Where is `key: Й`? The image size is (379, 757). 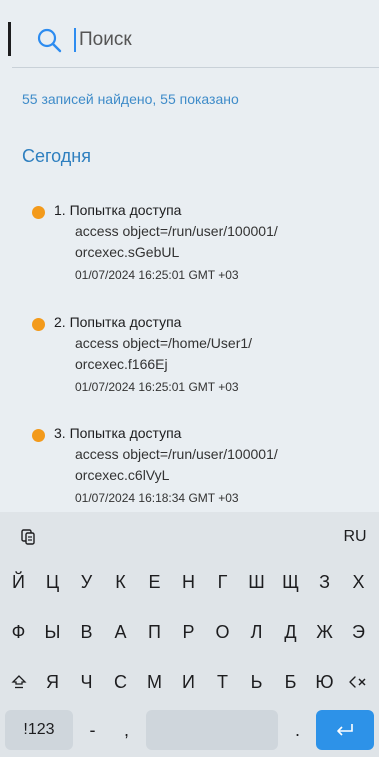 key: Й is located at coordinates (18, 582).